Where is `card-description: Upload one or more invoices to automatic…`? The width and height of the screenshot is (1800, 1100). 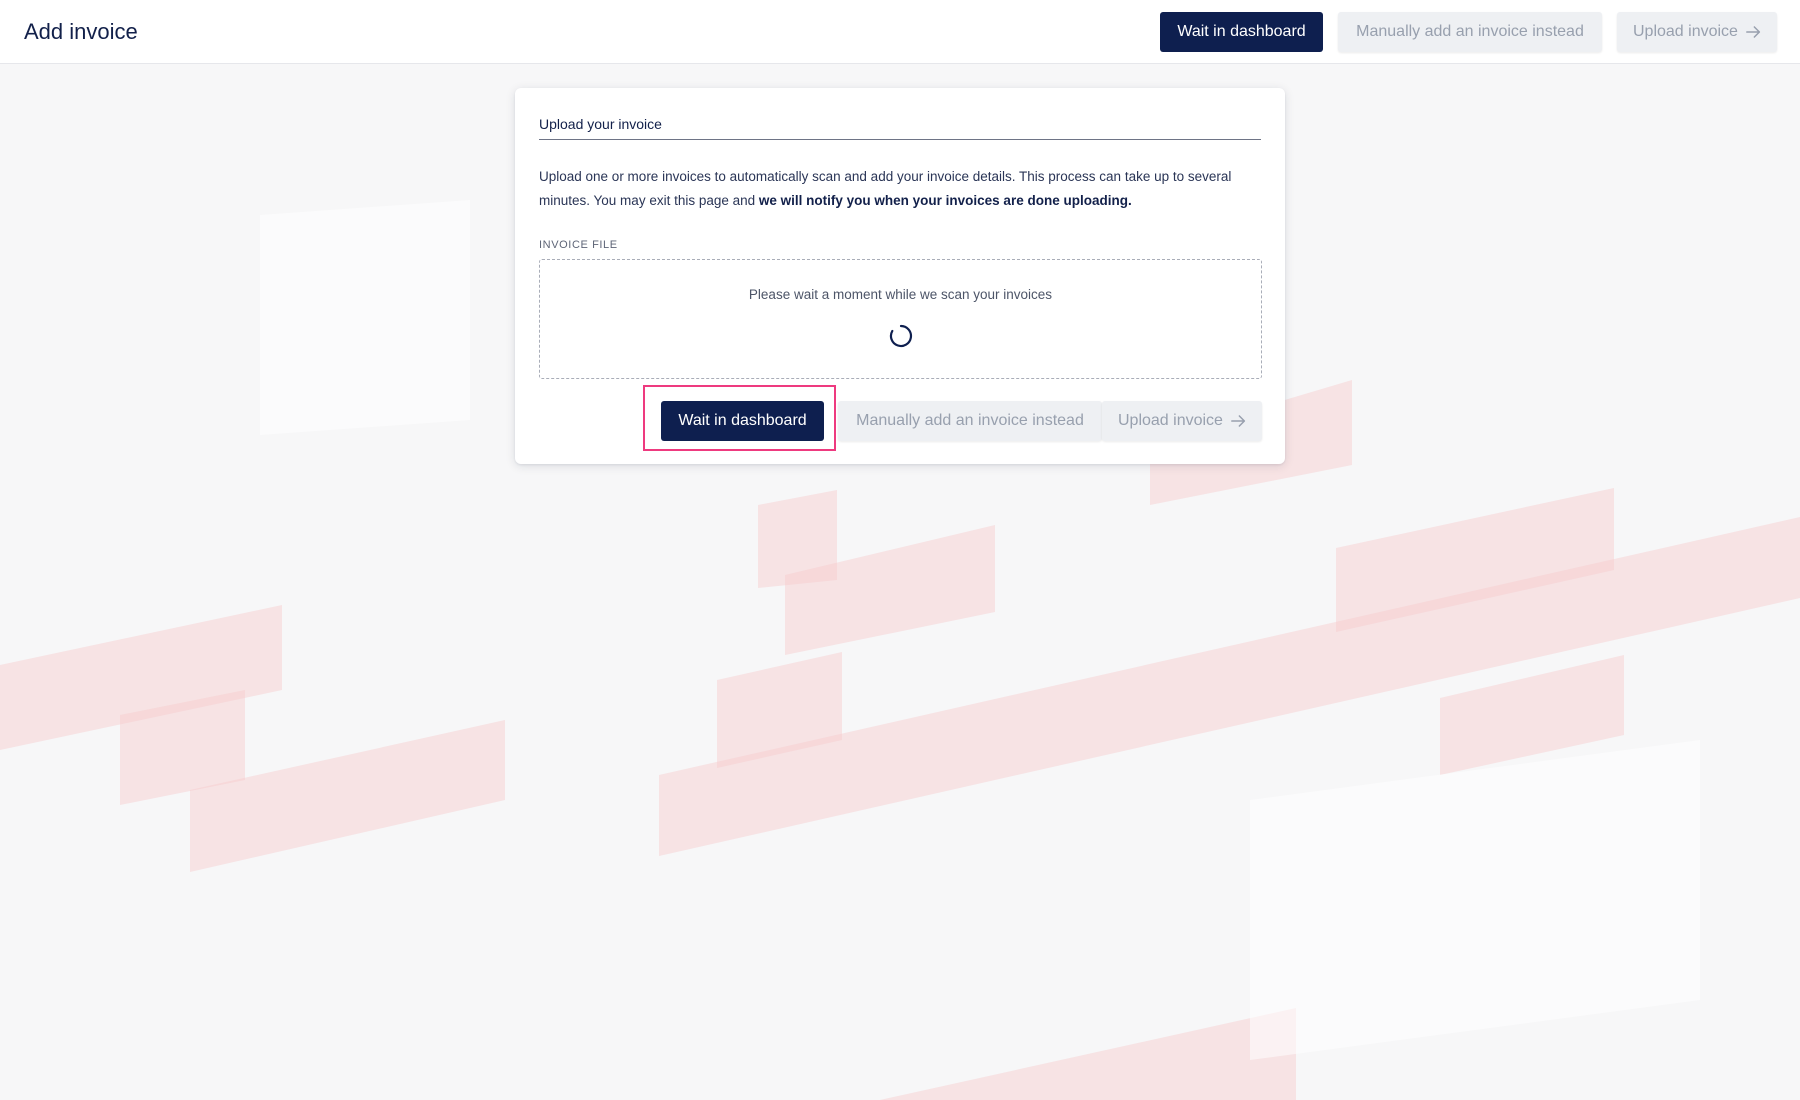 card-description: Upload one or more invoices to automatic… is located at coordinates (900, 189).